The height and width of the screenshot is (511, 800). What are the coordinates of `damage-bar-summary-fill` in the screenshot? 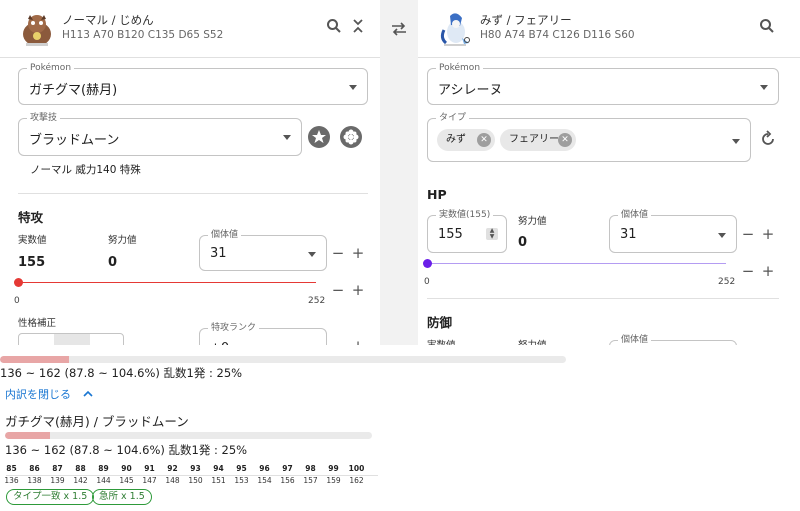 It's located at (35, 359).